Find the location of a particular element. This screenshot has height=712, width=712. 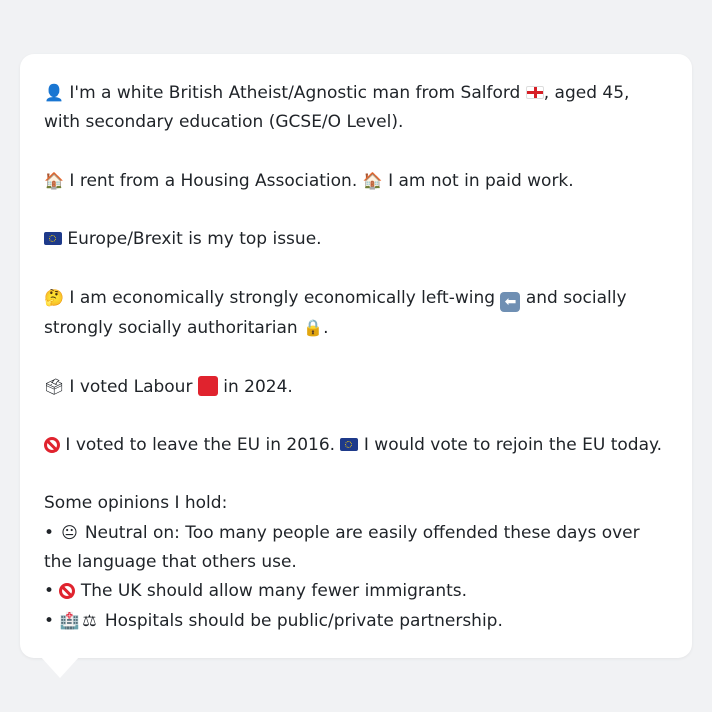

hospital-icon: 🏥 is located at coordinates (69, 620).